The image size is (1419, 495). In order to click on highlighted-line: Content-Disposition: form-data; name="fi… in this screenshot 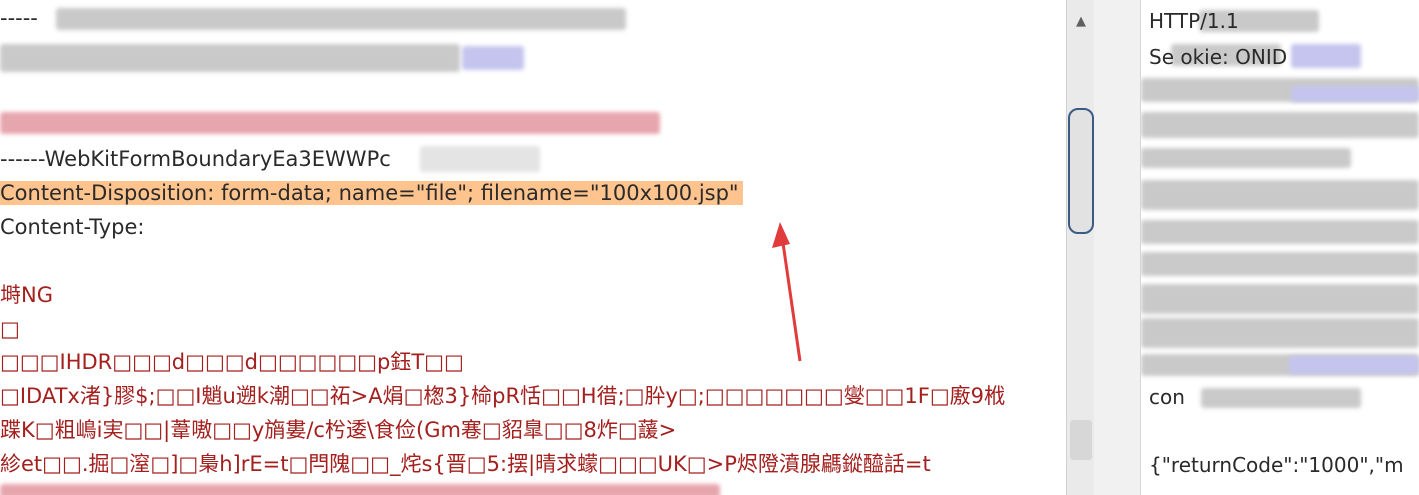, I will do `click(371, 193)`.